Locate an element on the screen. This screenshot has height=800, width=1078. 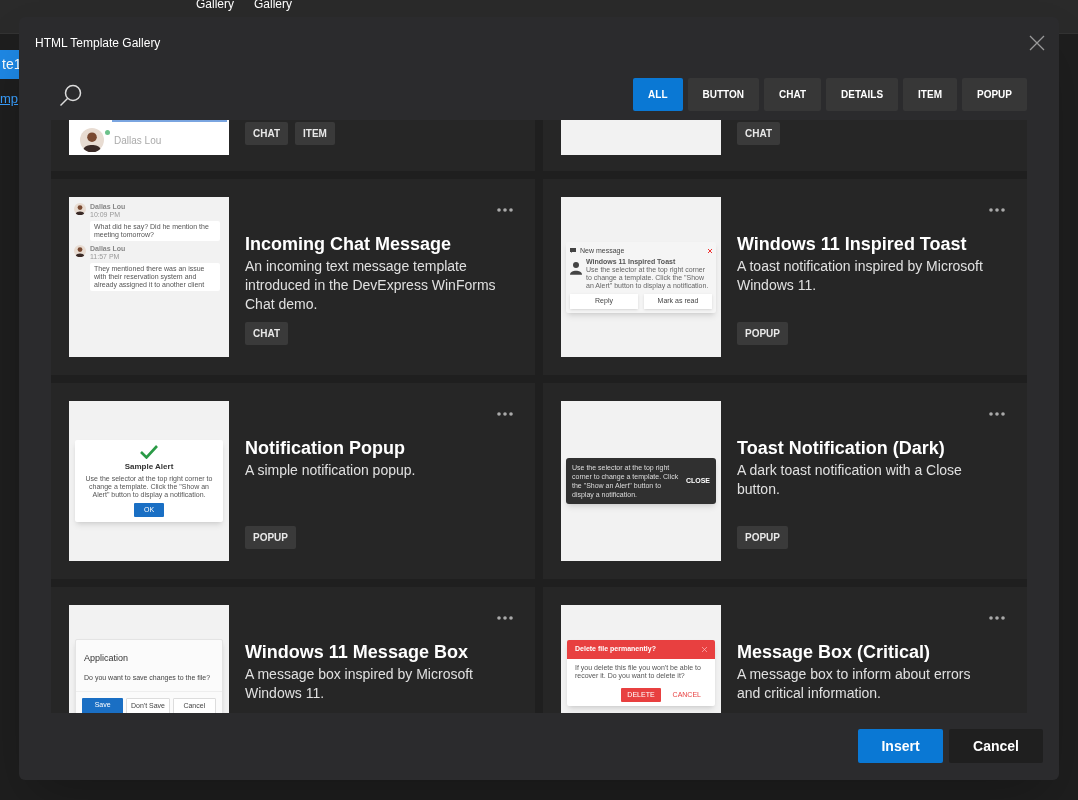
checkmark-icon is located at coordinates (149, 451).